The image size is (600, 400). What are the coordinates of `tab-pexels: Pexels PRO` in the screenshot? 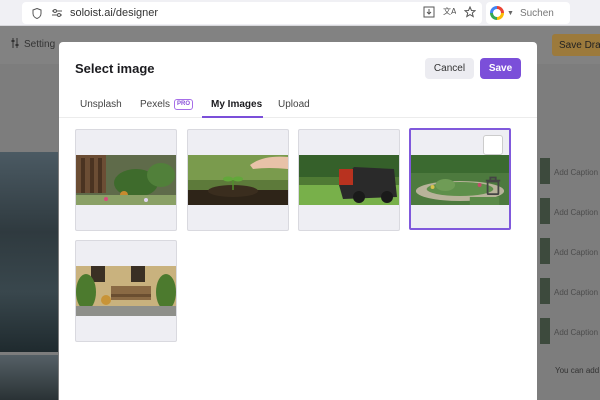 It's located at (167, 104).